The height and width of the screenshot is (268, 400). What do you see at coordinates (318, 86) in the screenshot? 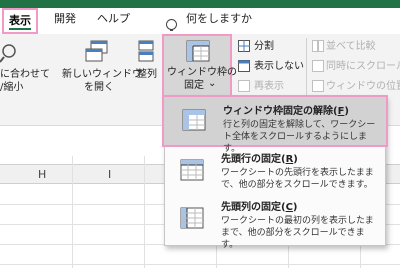
I see `reset-window-position-icon` at bounding box center [318, 86].